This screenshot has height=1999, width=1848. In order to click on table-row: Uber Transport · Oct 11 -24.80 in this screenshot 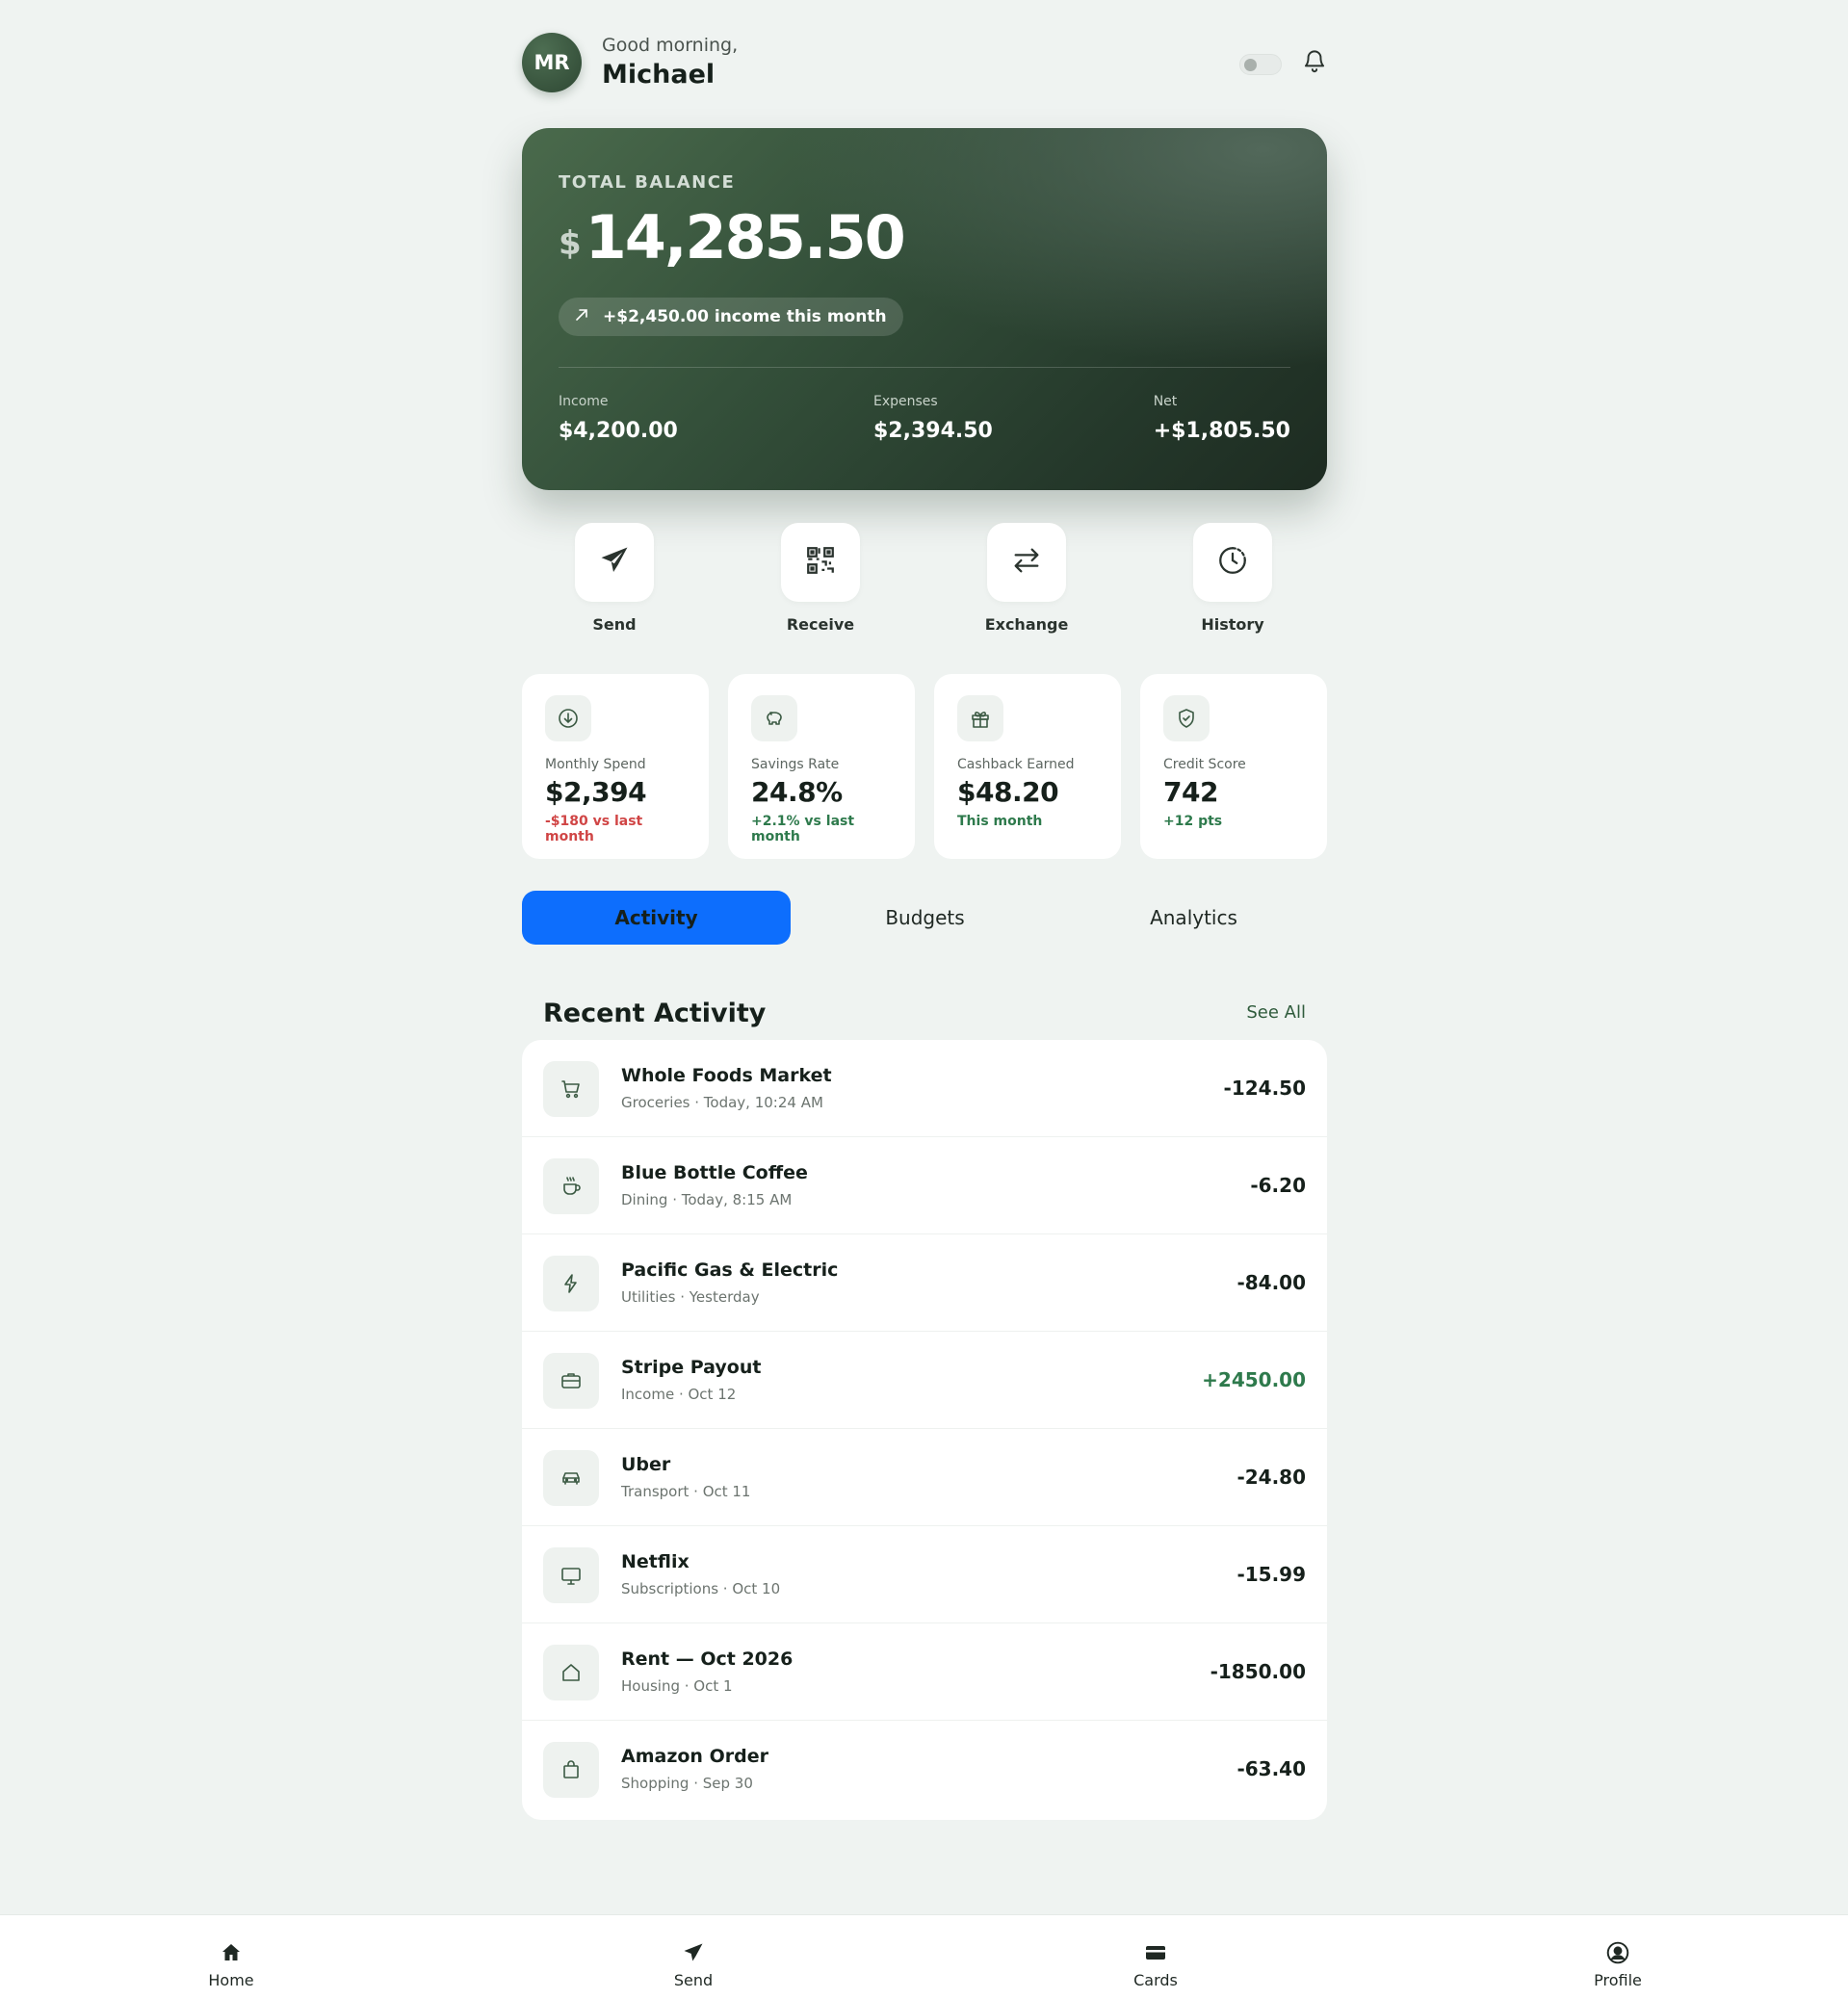, I will do `click(925, 1478)`.